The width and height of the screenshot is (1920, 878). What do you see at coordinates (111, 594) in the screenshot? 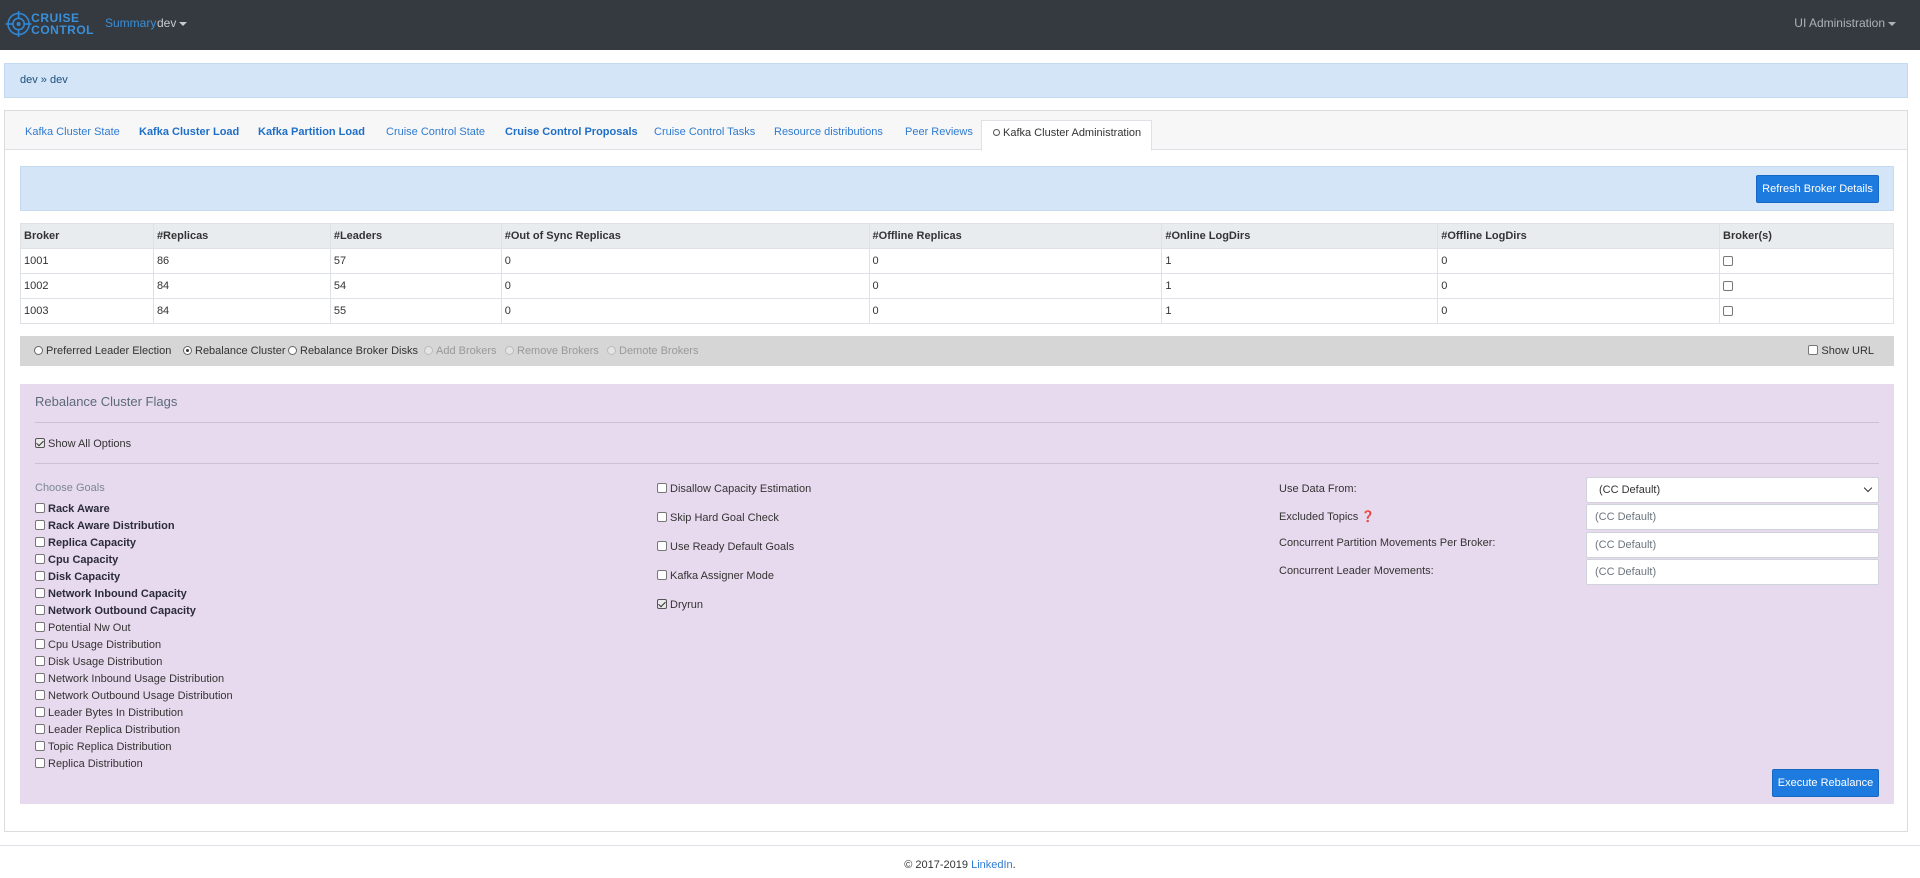
I see `goal-network-inbound-capacity: Network Inbound Capacity` at bounding box center [111, 594].